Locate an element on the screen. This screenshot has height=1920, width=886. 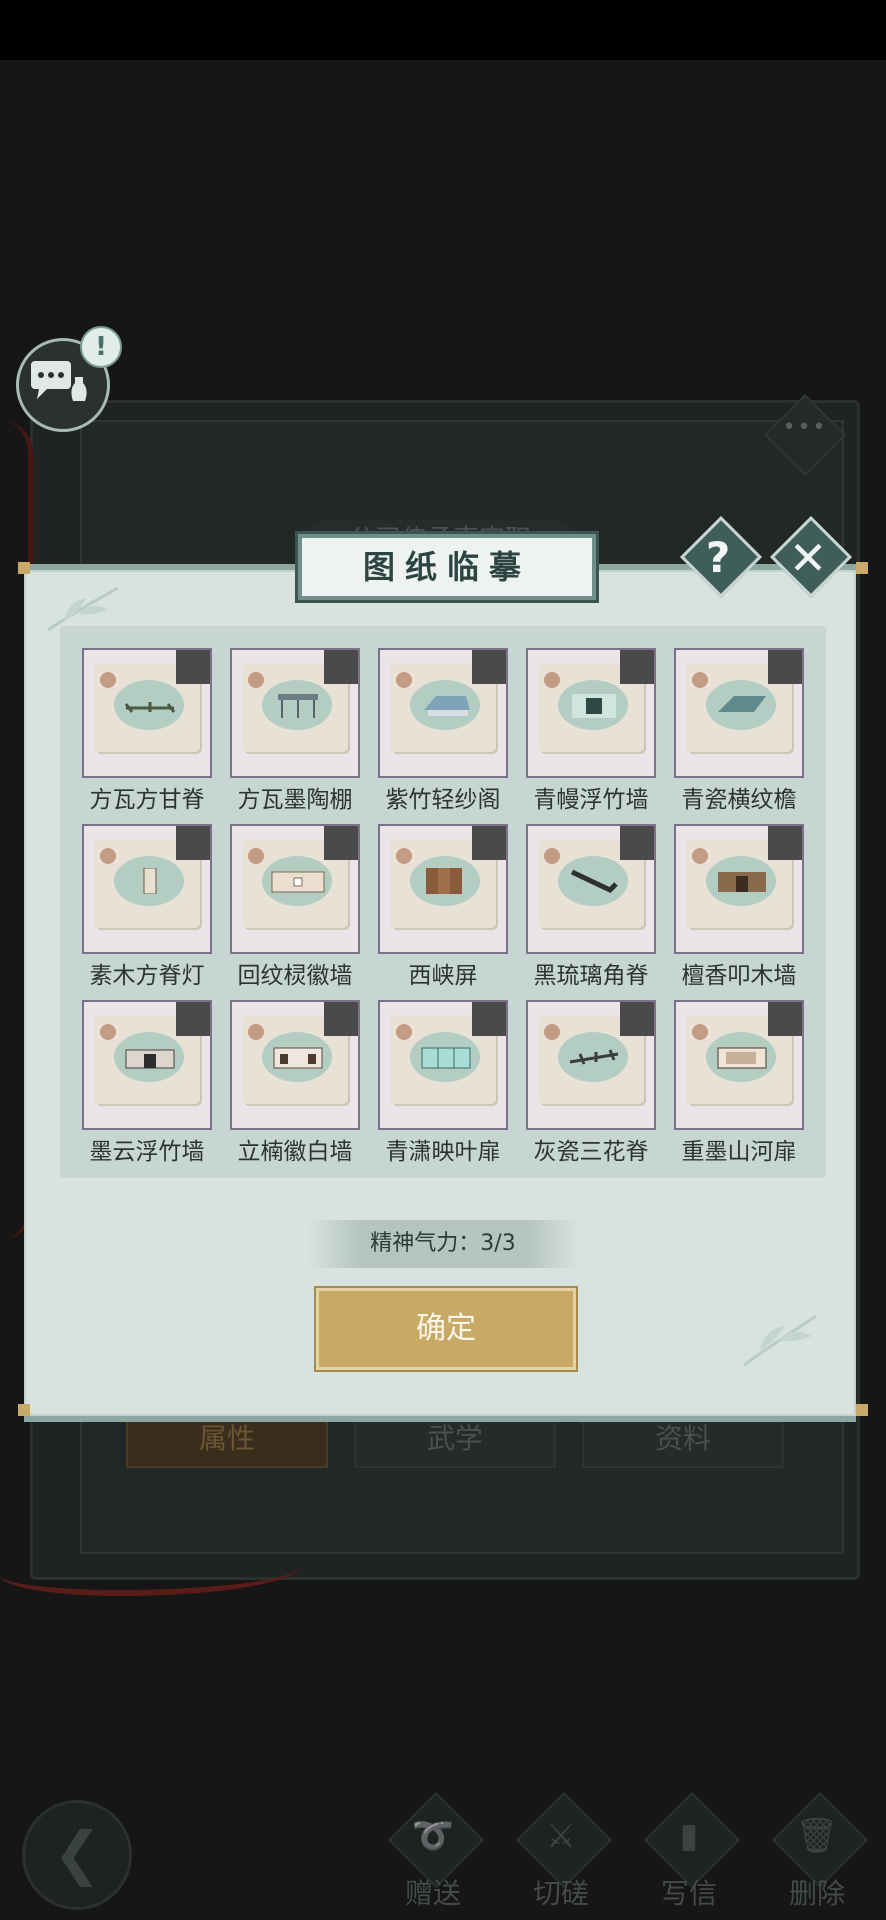
blueprint-card: 灰瓷三花脊 is located at coordinates (591, 1082).